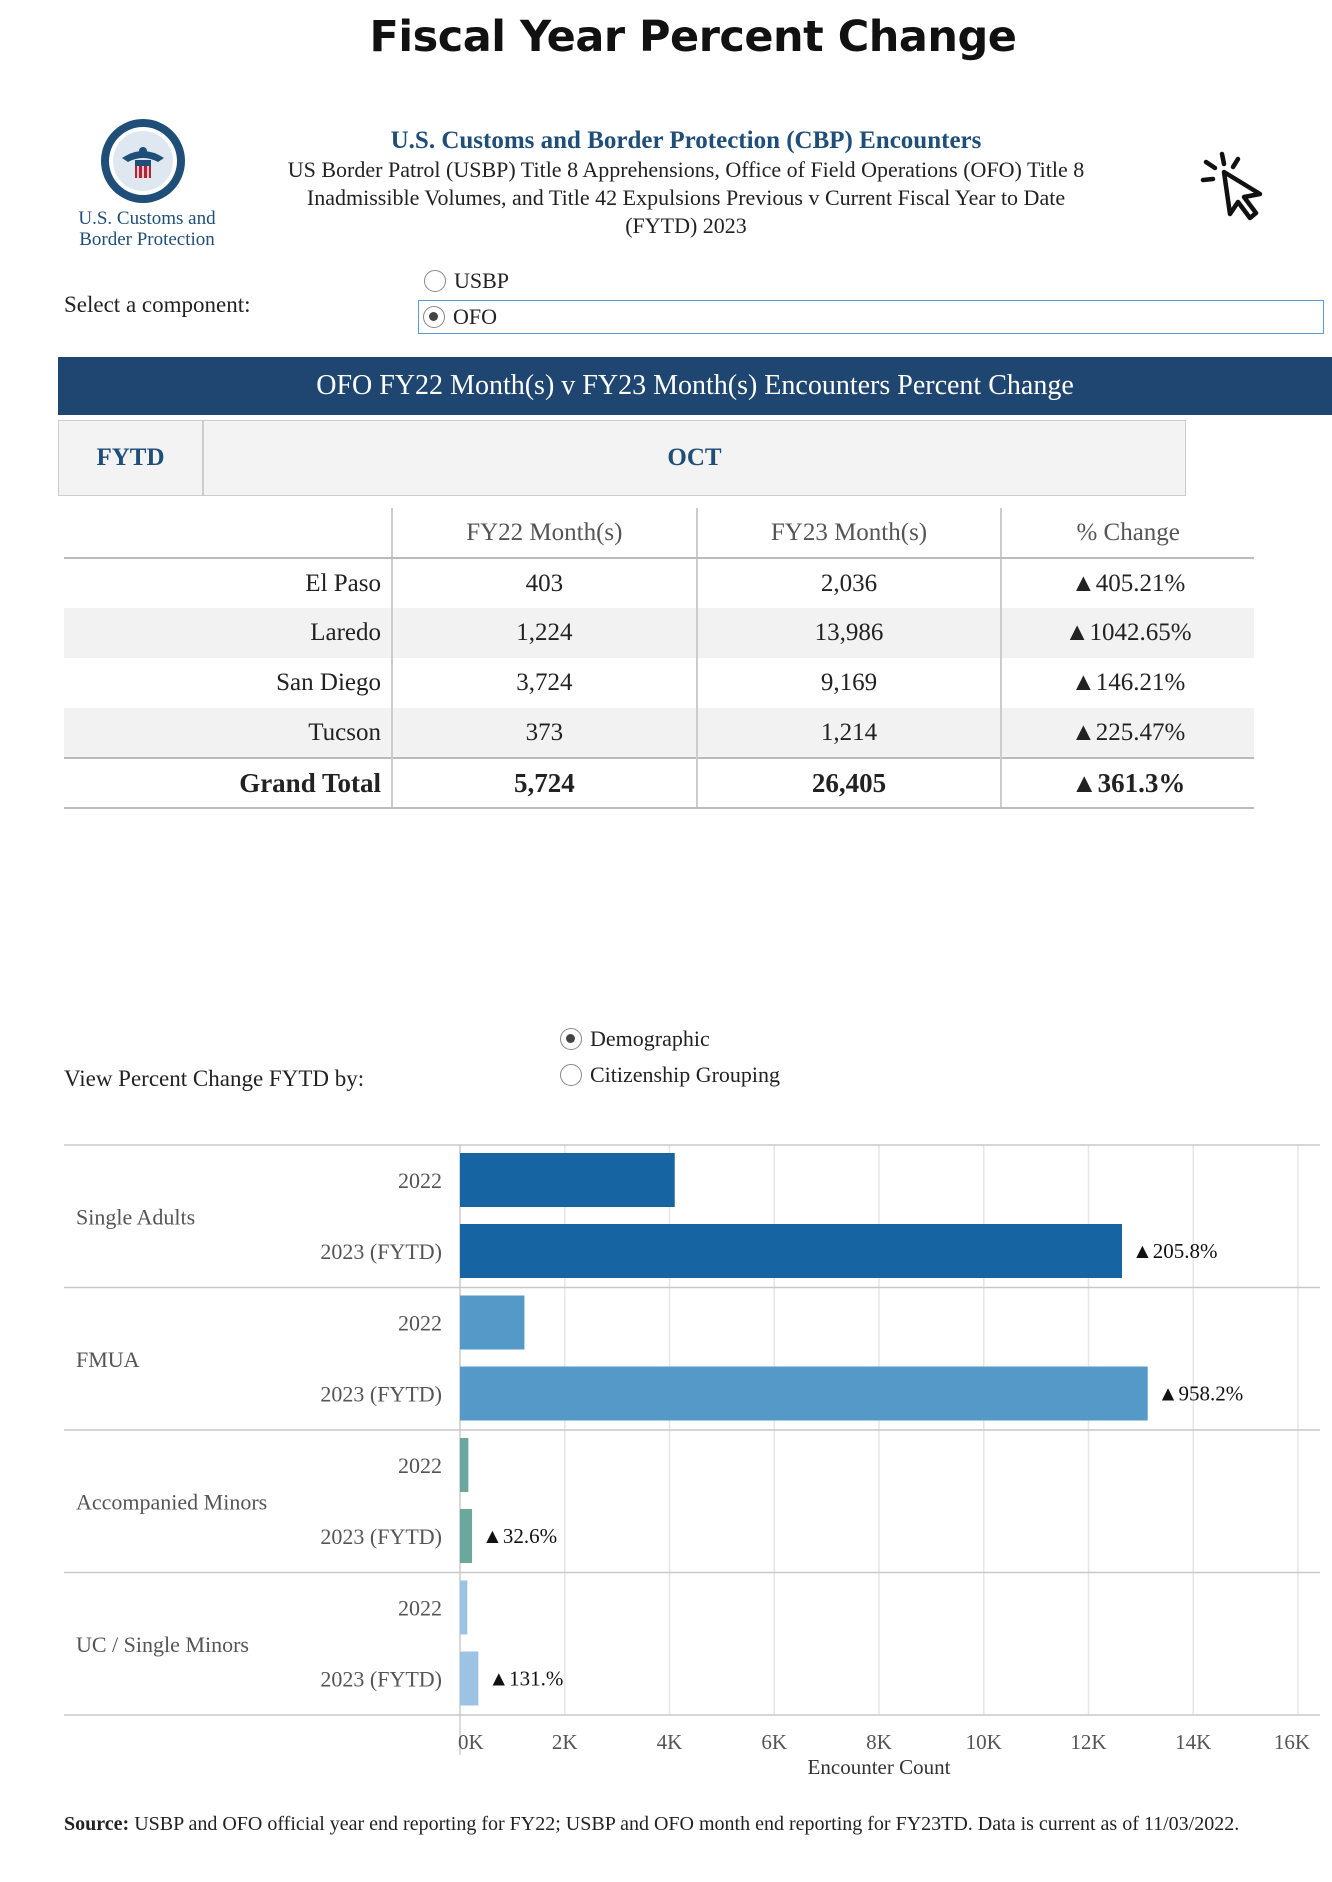 This screenshot has height=1882, width=1332. I want to click on total-fy23: 26,405, so click(848, 783).